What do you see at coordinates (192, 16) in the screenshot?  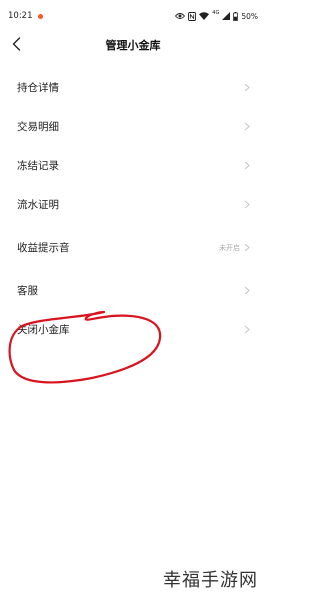 I see `nfc-icon` at bounding box center [192, 16].